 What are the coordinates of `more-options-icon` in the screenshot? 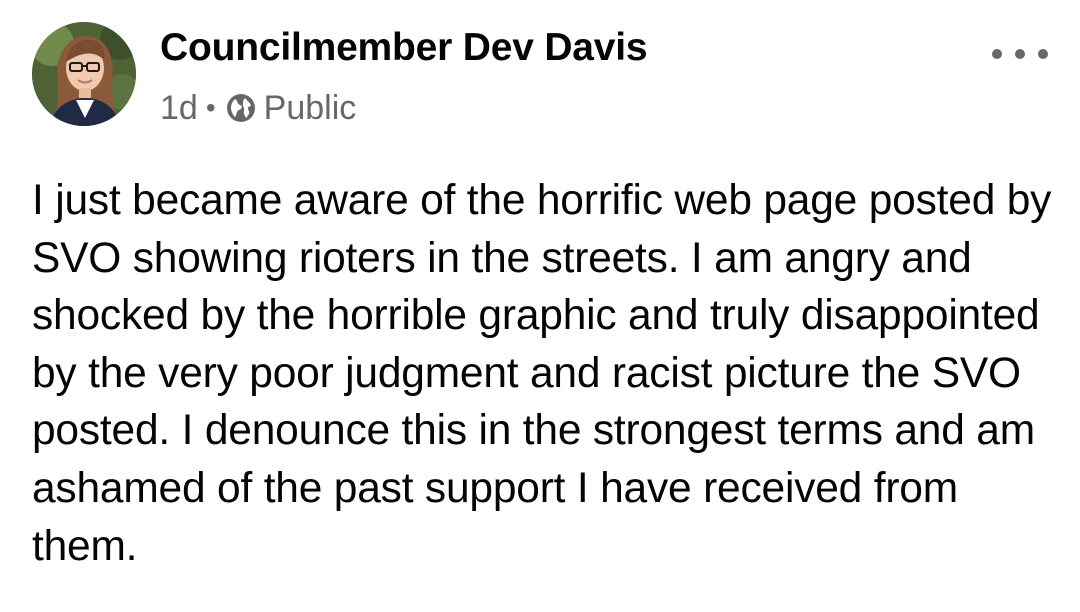 It's located at (1020, 54).